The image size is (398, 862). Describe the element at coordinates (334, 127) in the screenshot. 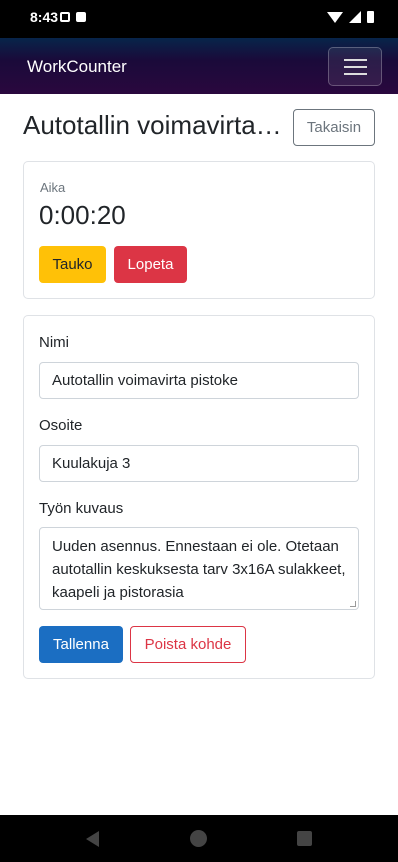

I see `back-button: Takaisin` at that location.